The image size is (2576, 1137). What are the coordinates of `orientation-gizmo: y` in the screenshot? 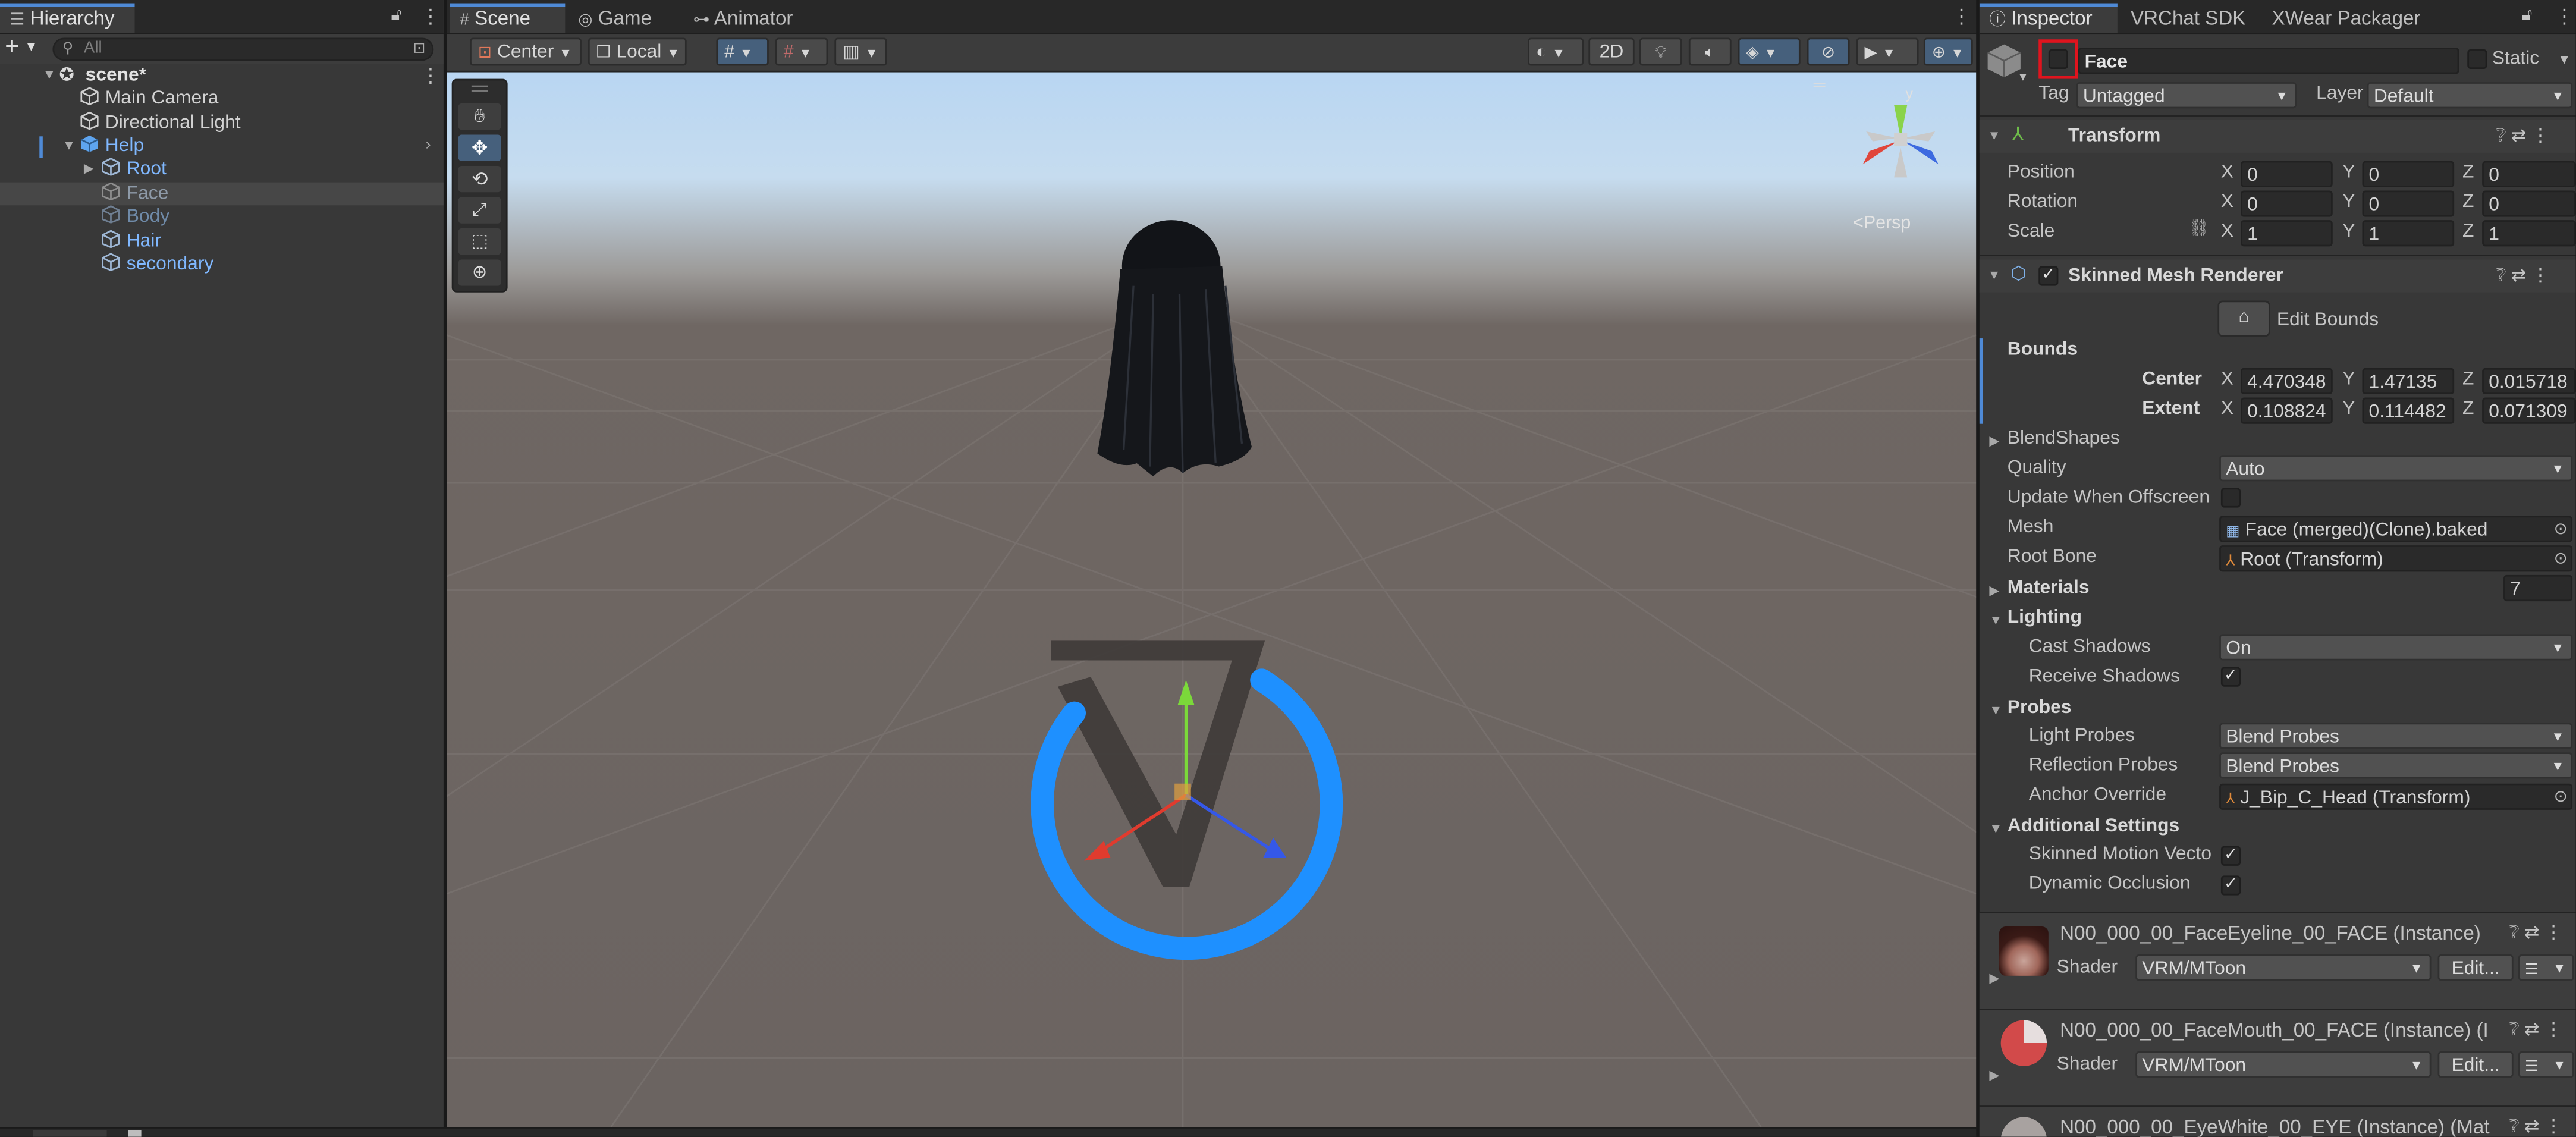 It's located at (1900, 139).